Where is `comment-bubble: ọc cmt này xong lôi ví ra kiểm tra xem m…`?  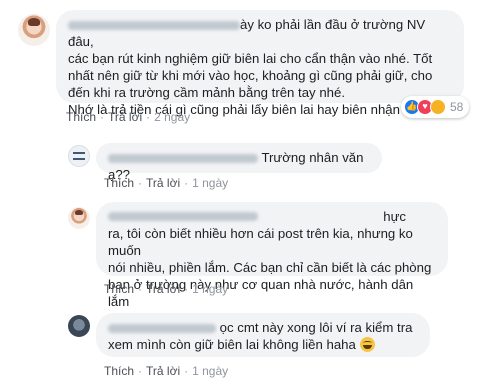 comment-bubble: ọc cmt này xong lôi ví ra kiểm tra xem m… is located at coordinates (263, 335).